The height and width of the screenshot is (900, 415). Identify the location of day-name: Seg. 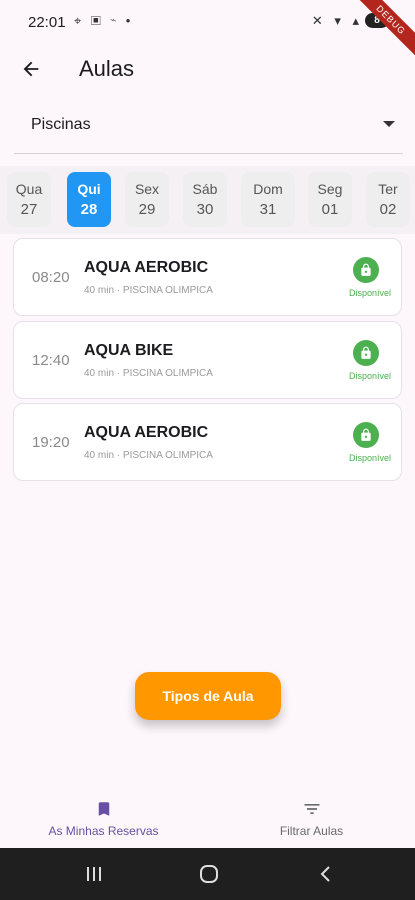
(330, 189).